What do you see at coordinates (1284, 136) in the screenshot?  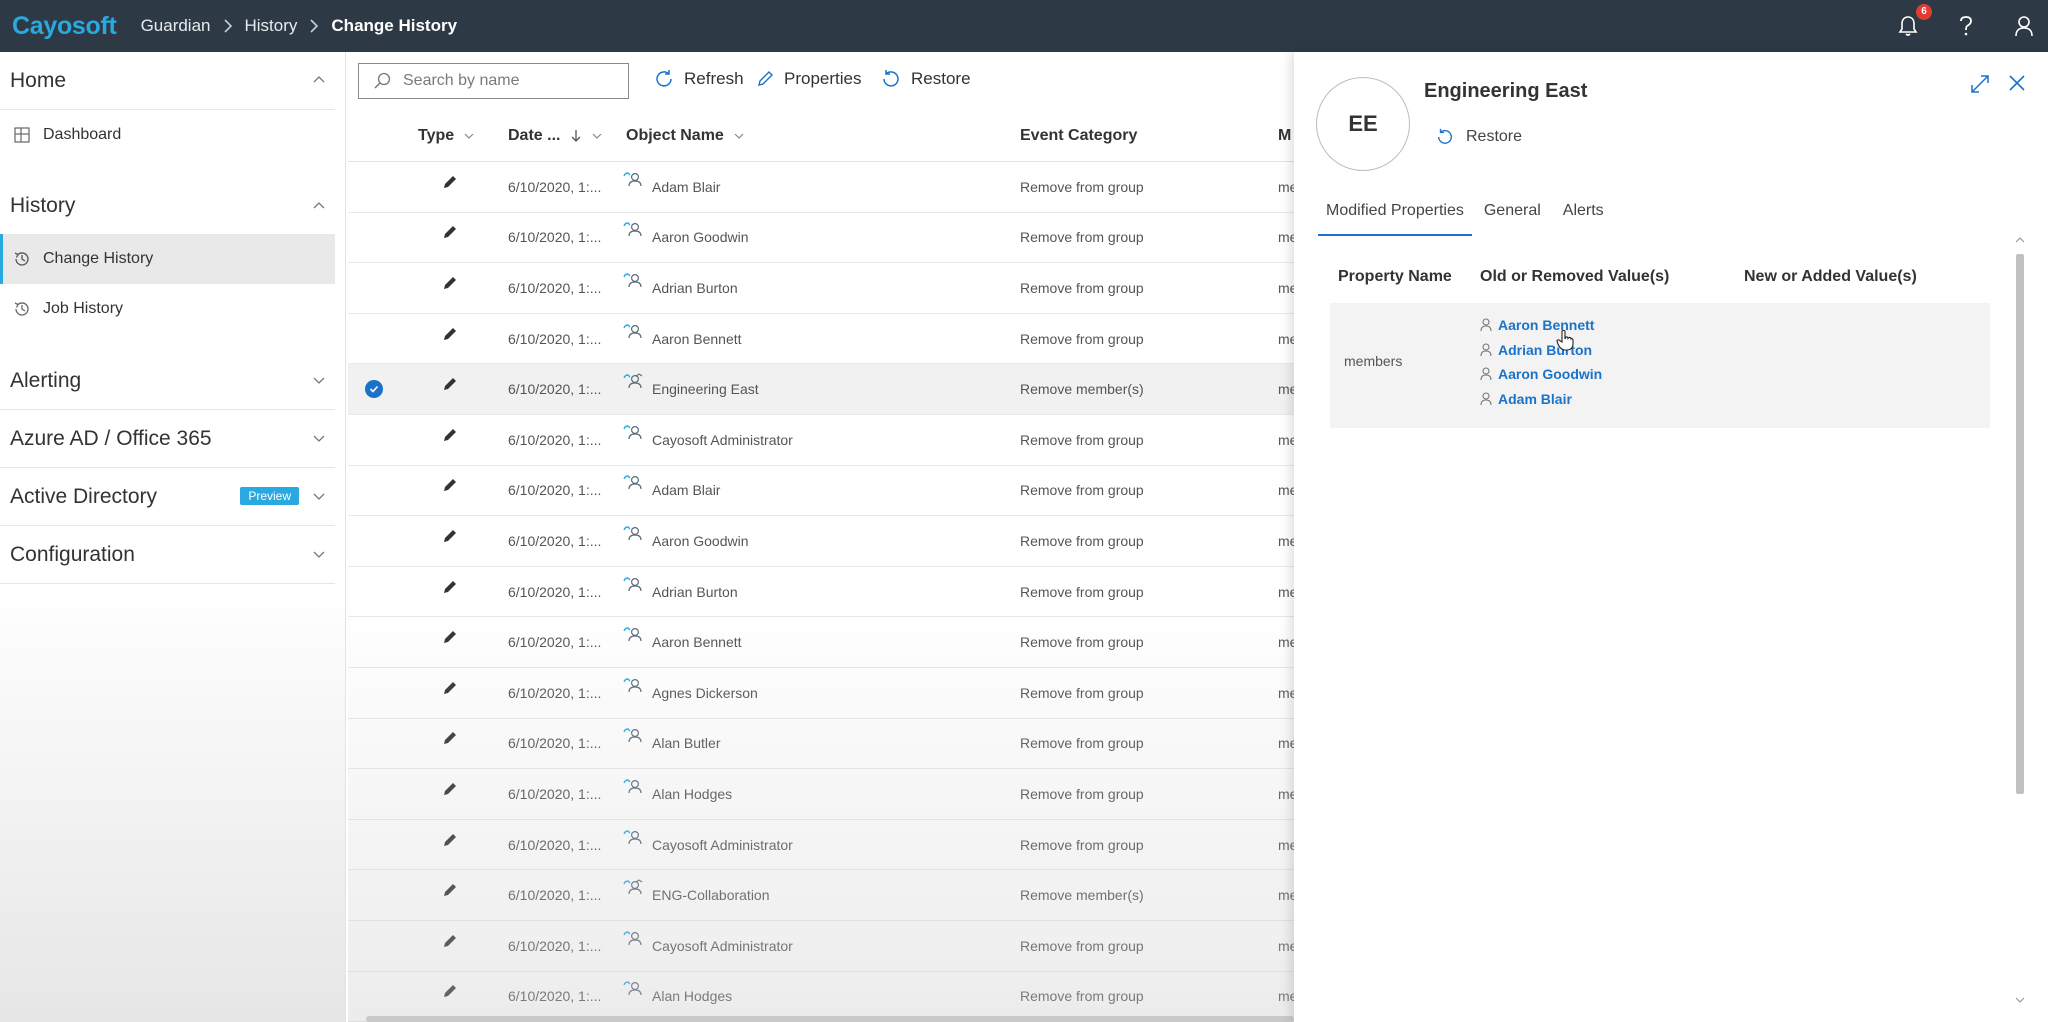 I see `column-header-m: M` at bounding box center [1284, 136].